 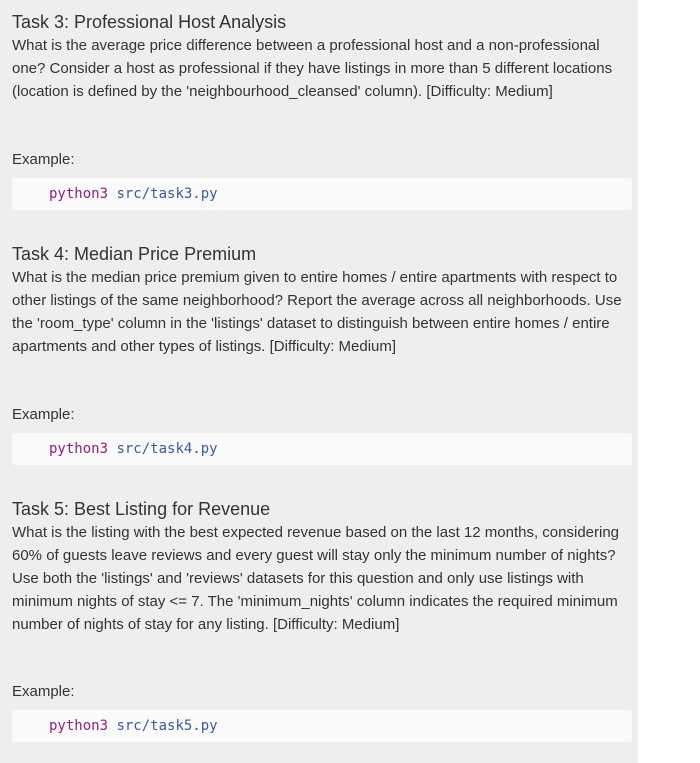 I want to click on code-block: python3 src/task3.py, so click(x=322, y=194).